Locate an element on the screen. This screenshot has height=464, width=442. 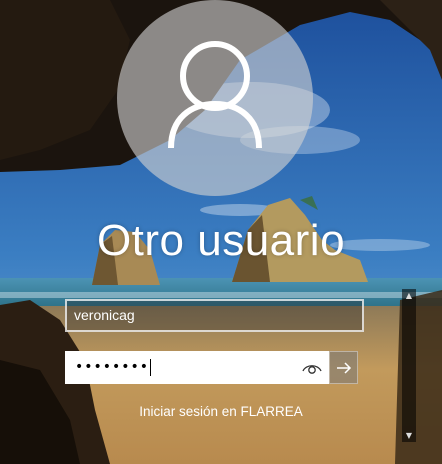
scroll-thumb is located at coordinates (409, 350).